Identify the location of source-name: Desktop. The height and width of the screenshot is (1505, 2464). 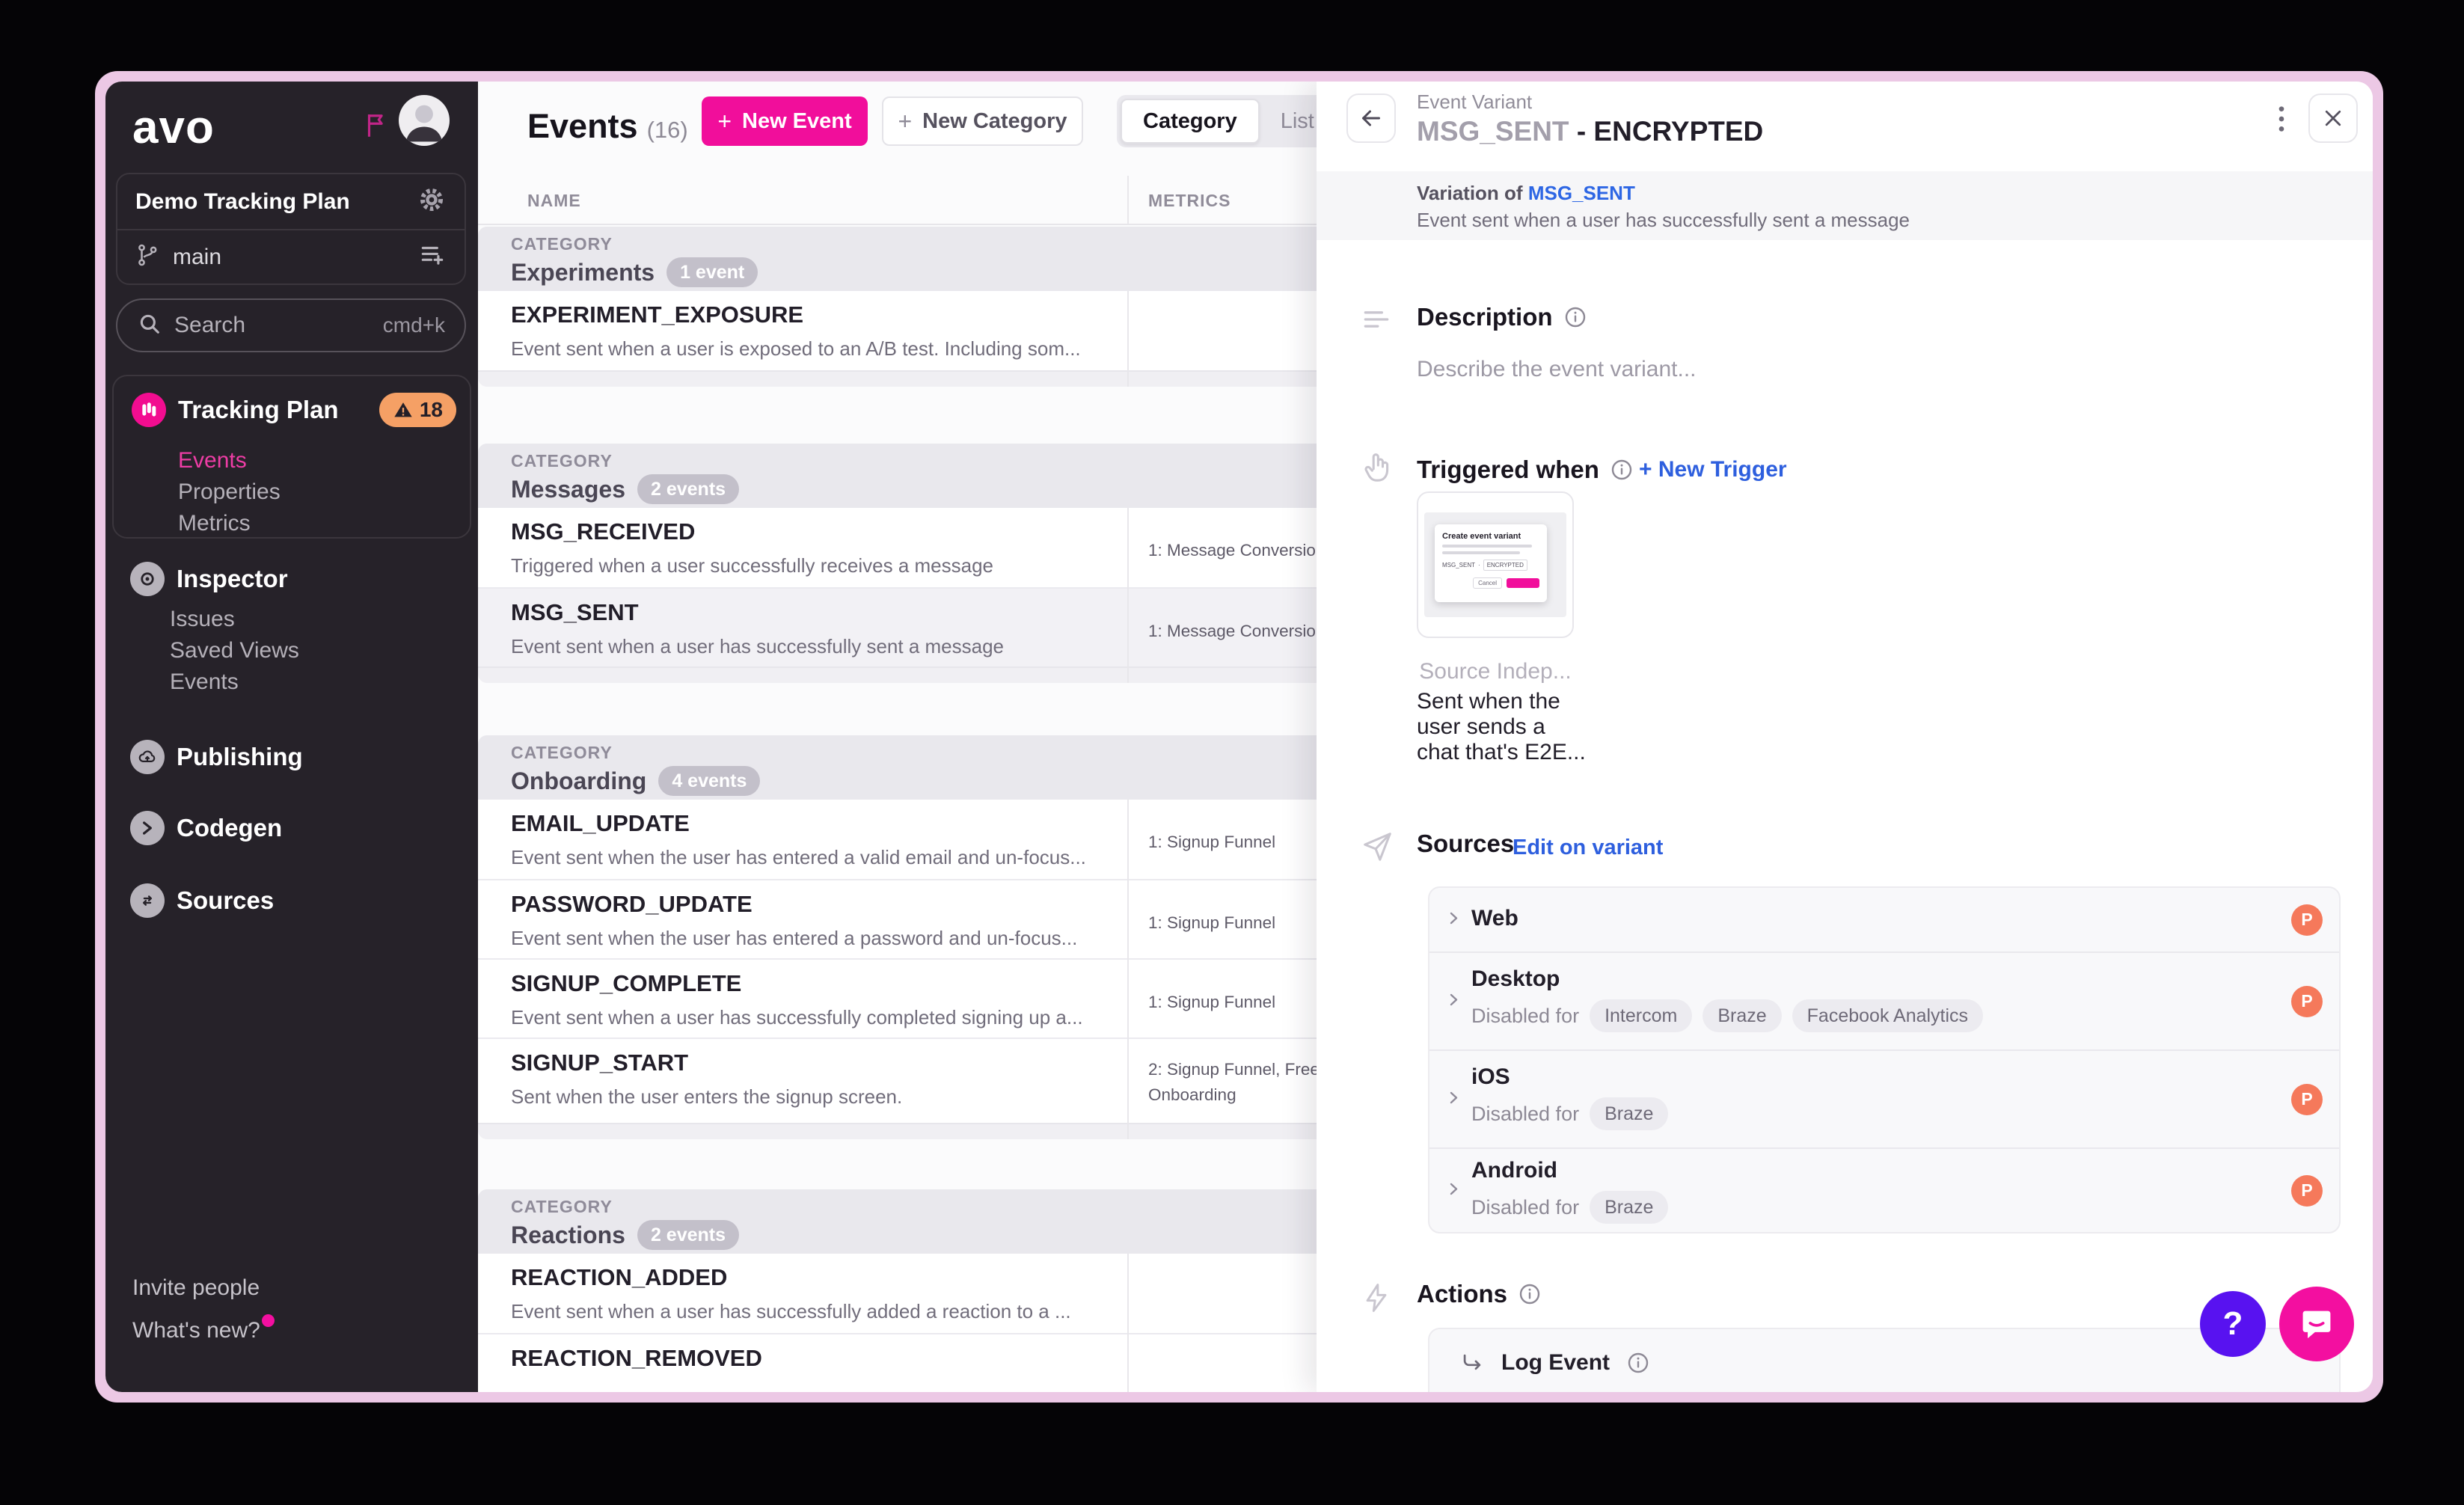
(1515, 979).